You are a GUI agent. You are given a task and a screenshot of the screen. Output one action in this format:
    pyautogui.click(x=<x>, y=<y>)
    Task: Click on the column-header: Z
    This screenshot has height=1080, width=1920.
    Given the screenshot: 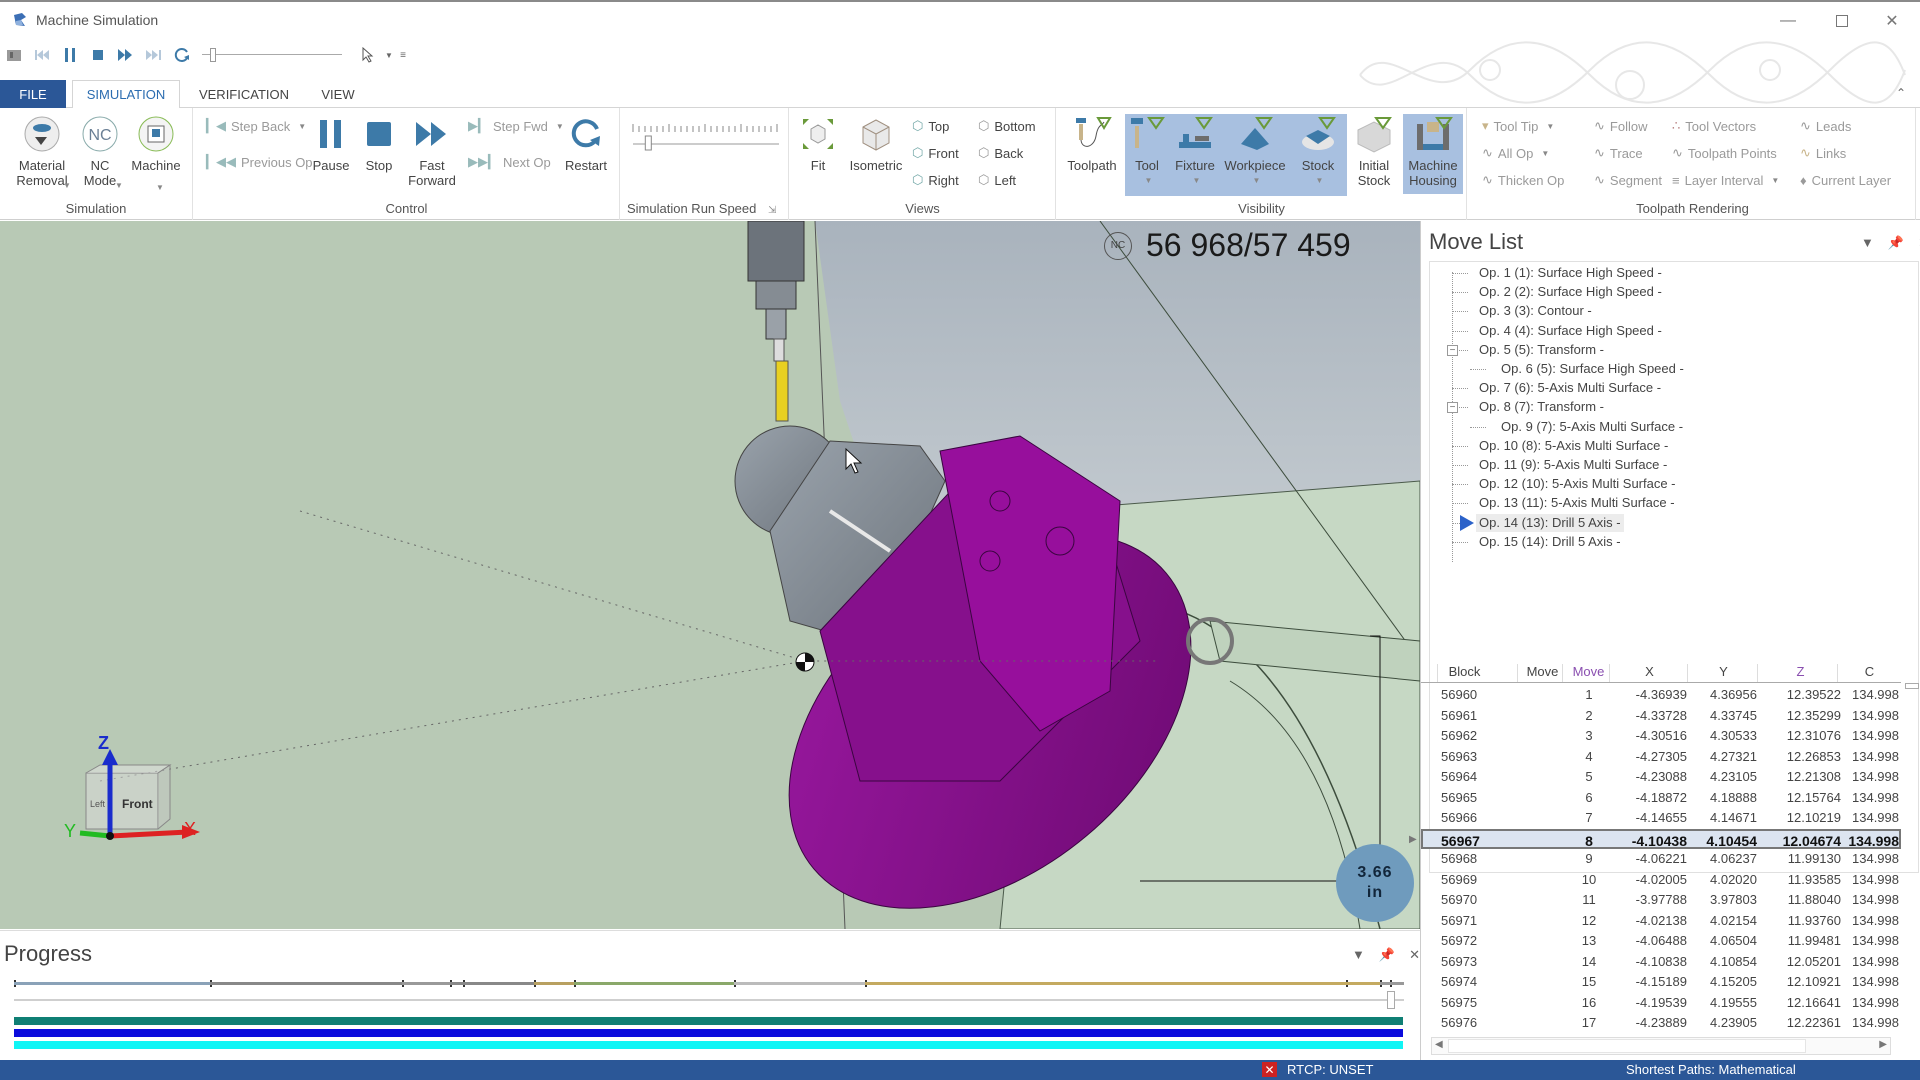 What is the action you would take?
    pyautogui.click(x=1800, y=673)
    